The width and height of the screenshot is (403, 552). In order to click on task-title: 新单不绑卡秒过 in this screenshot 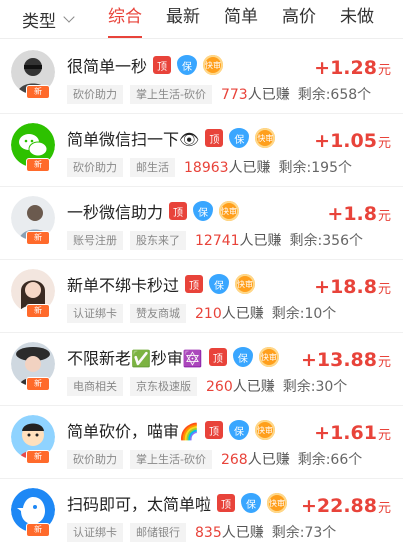, I will do `click(123, 285)`.